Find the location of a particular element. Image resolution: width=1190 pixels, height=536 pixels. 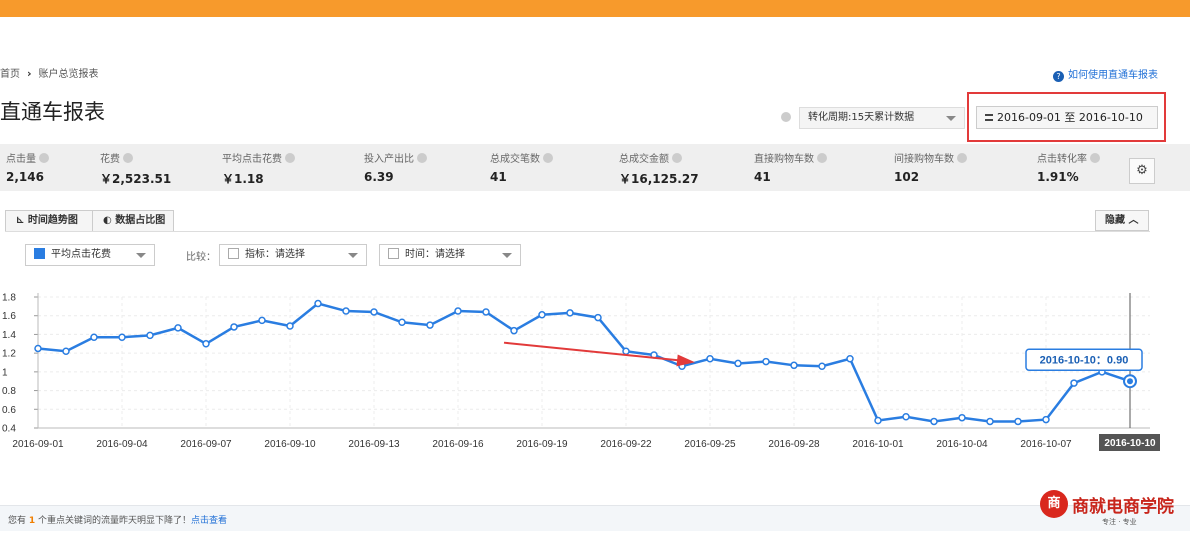

metric-value: ￥2,523.51 is located at coordinates (136, 179).